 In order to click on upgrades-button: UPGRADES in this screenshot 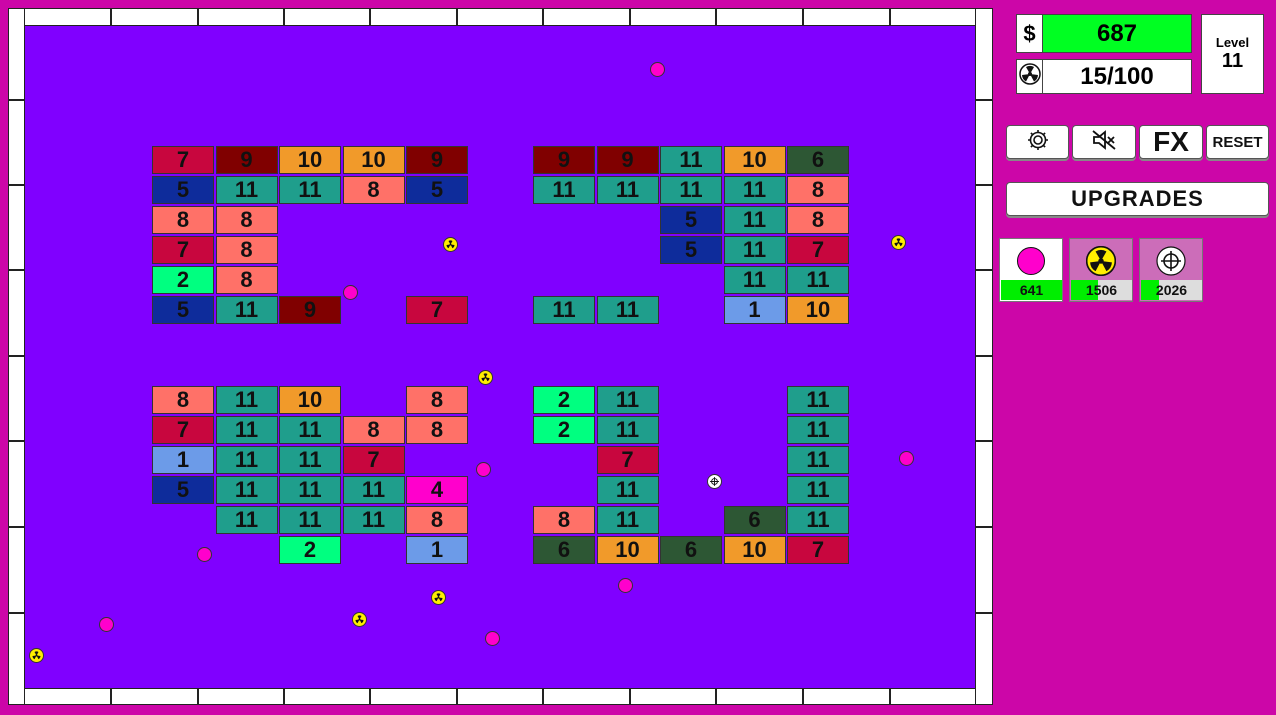, I will do `click(1137, 199)`.